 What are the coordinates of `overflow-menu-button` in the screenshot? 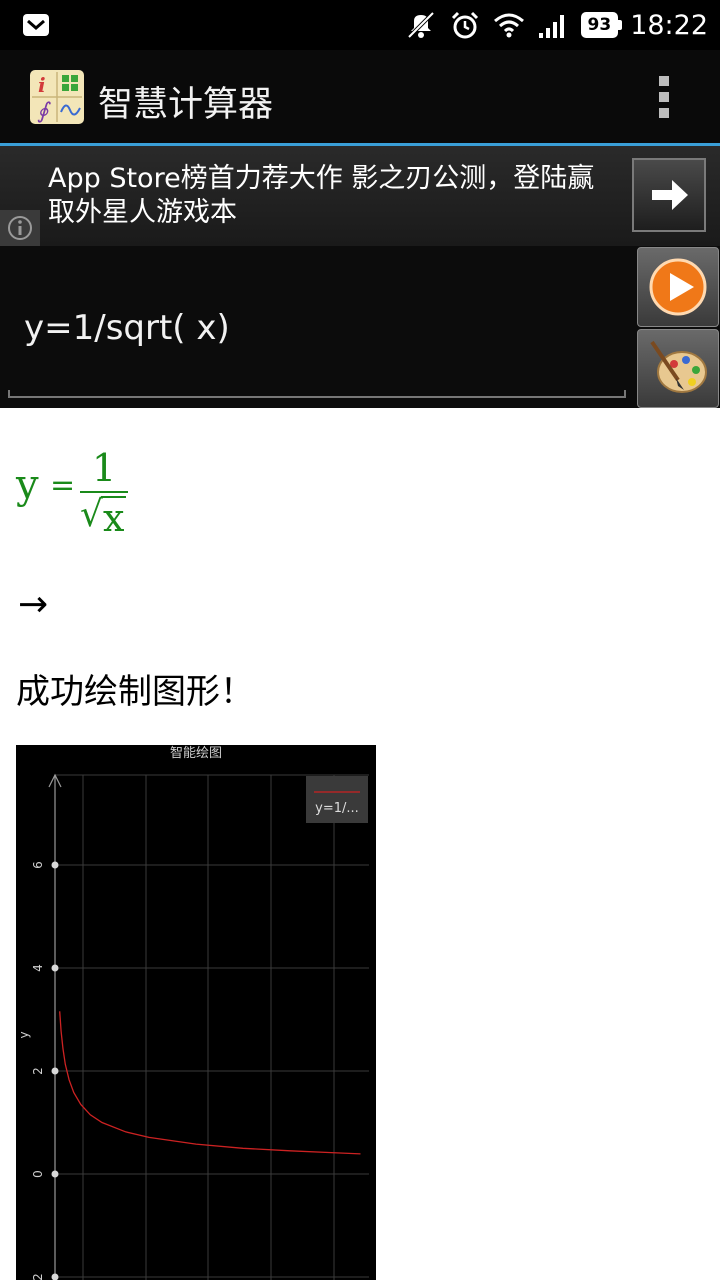 It's located at (664, 98).